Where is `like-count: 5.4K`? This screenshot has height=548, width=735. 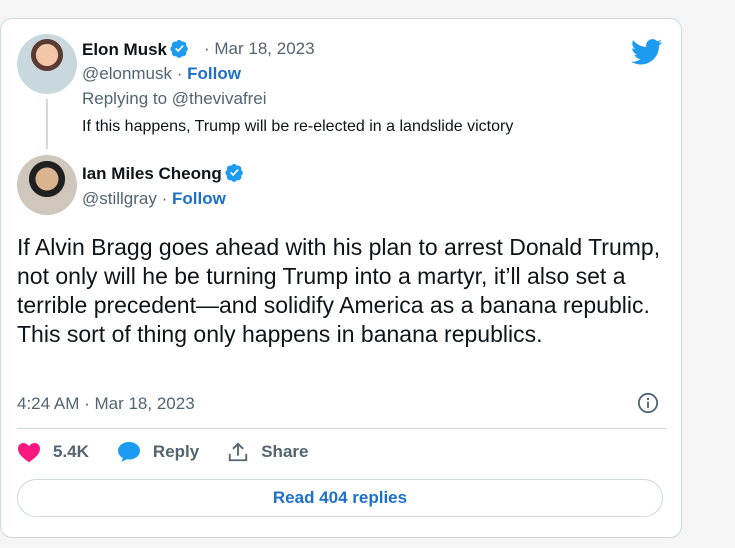 like-count: 5.4K is located at coordinates (71, 451).